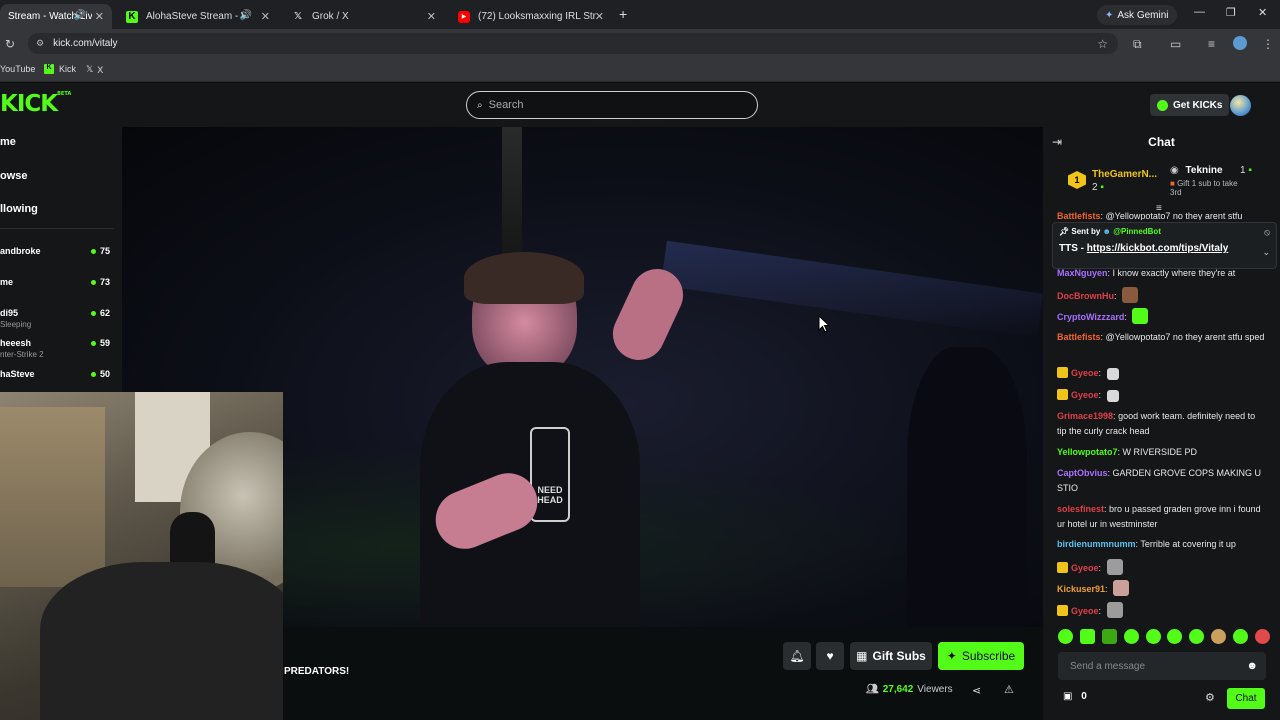 The width and height of the screenshot is (1280, 720). What do you see at coordinates (40, 43) in the screenshot?
I see `site-info-icon: ⚙` at bounding box center [40, 43].